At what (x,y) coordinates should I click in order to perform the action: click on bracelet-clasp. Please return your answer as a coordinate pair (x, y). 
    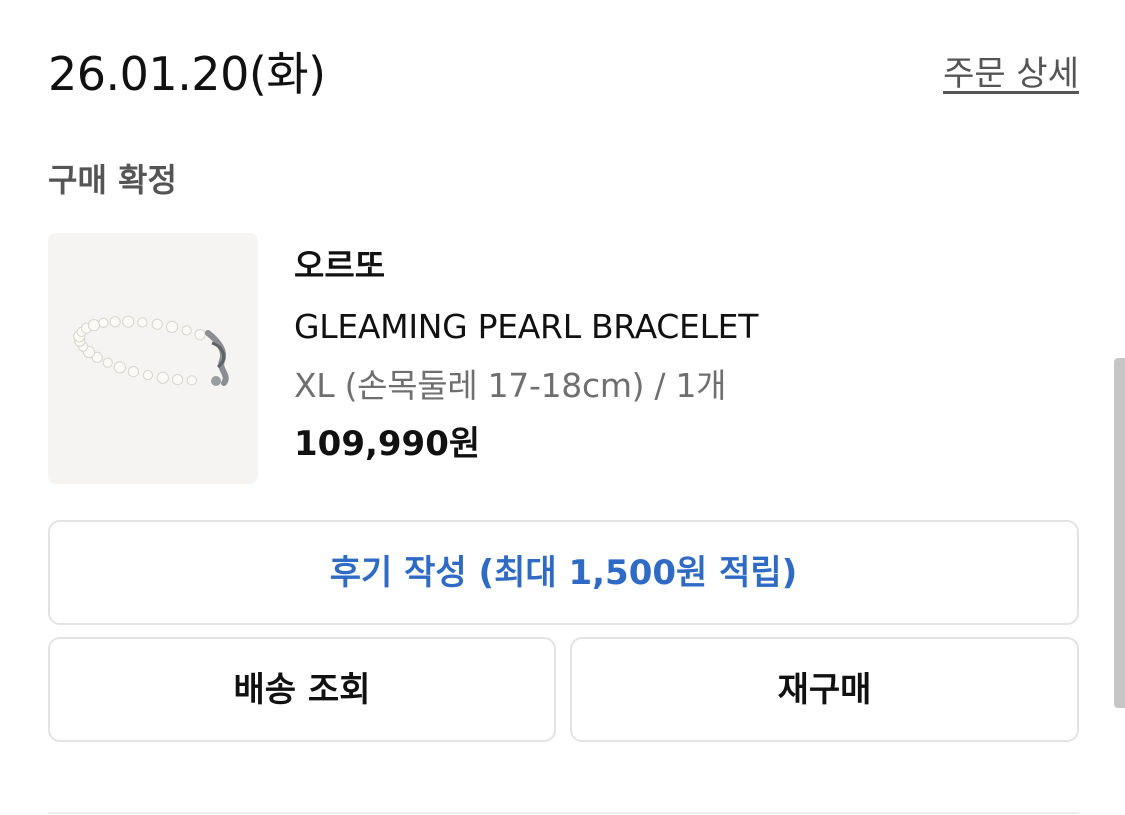
    Looking at the image, I should click on (217, 358).